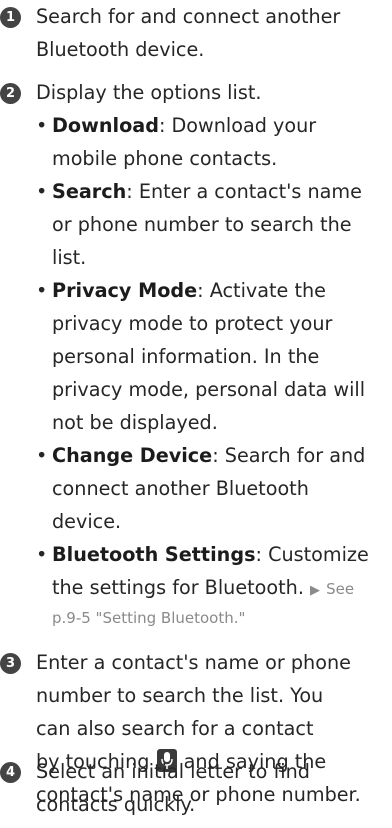  I want to click on see-reference: p.9-5 "Setting Bluetooth.", so click(149, 618).